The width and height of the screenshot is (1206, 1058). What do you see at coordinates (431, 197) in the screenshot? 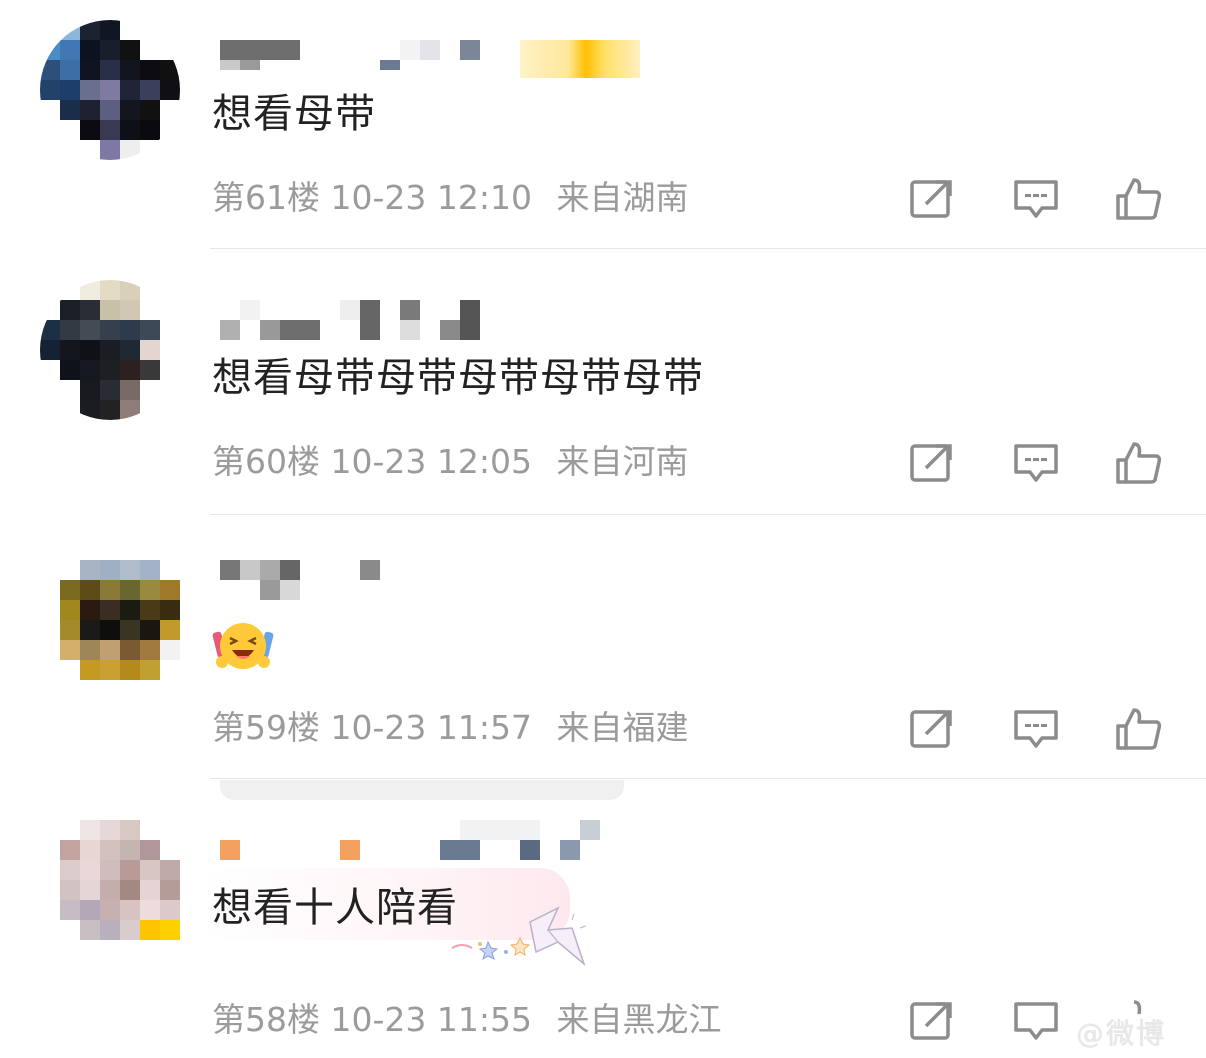
I see `comment-time: 10-23 12:10` at bounding box center [431, 197].